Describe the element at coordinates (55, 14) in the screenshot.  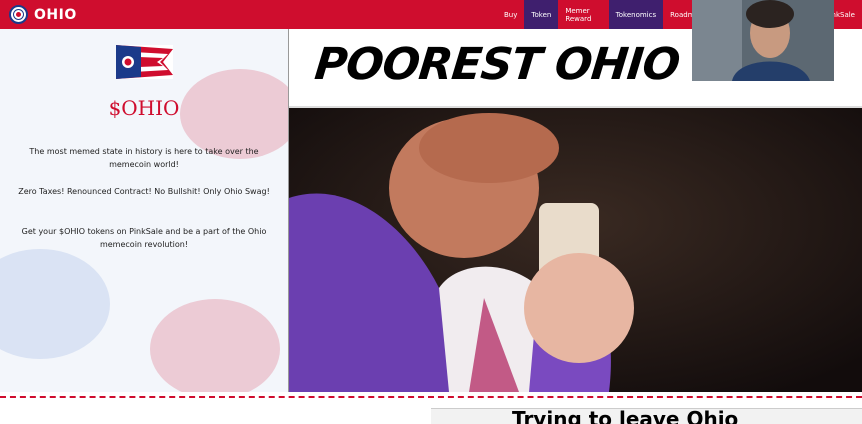
I see `brand-name: OHIO` at that location.